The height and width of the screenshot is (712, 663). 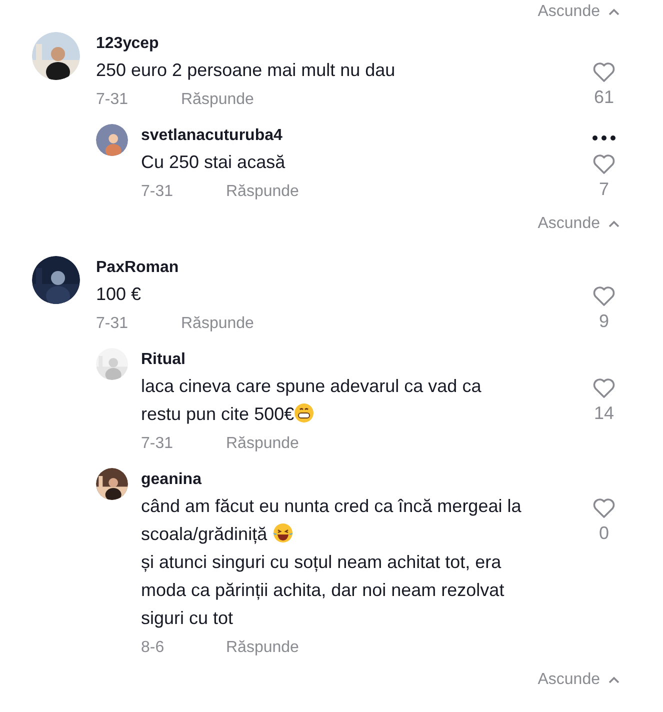 What do you see at coordinates (604, 97) in the screenshot?
I see `like-count: 61` at bounding box center [604, 97].